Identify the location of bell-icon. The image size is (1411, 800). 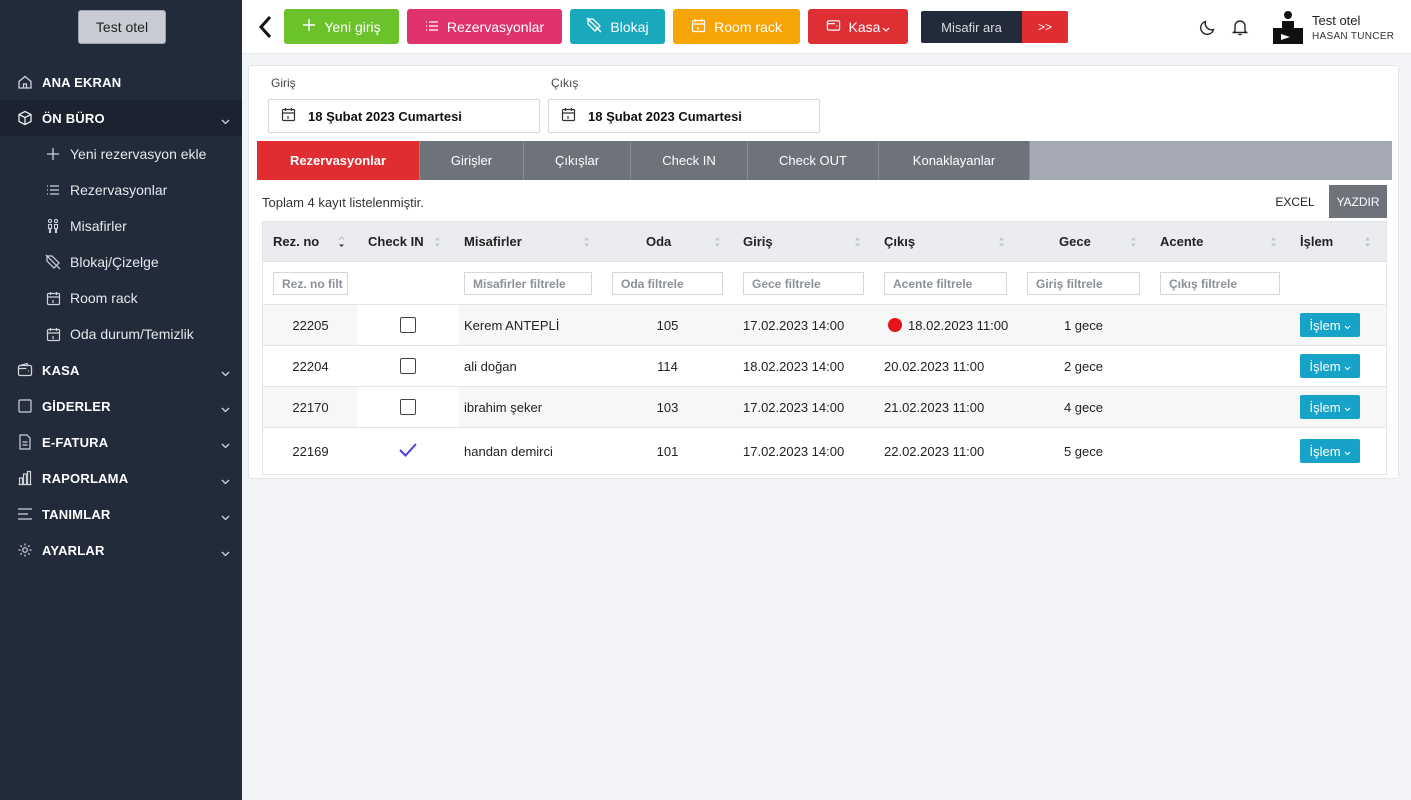
(1240, 27).